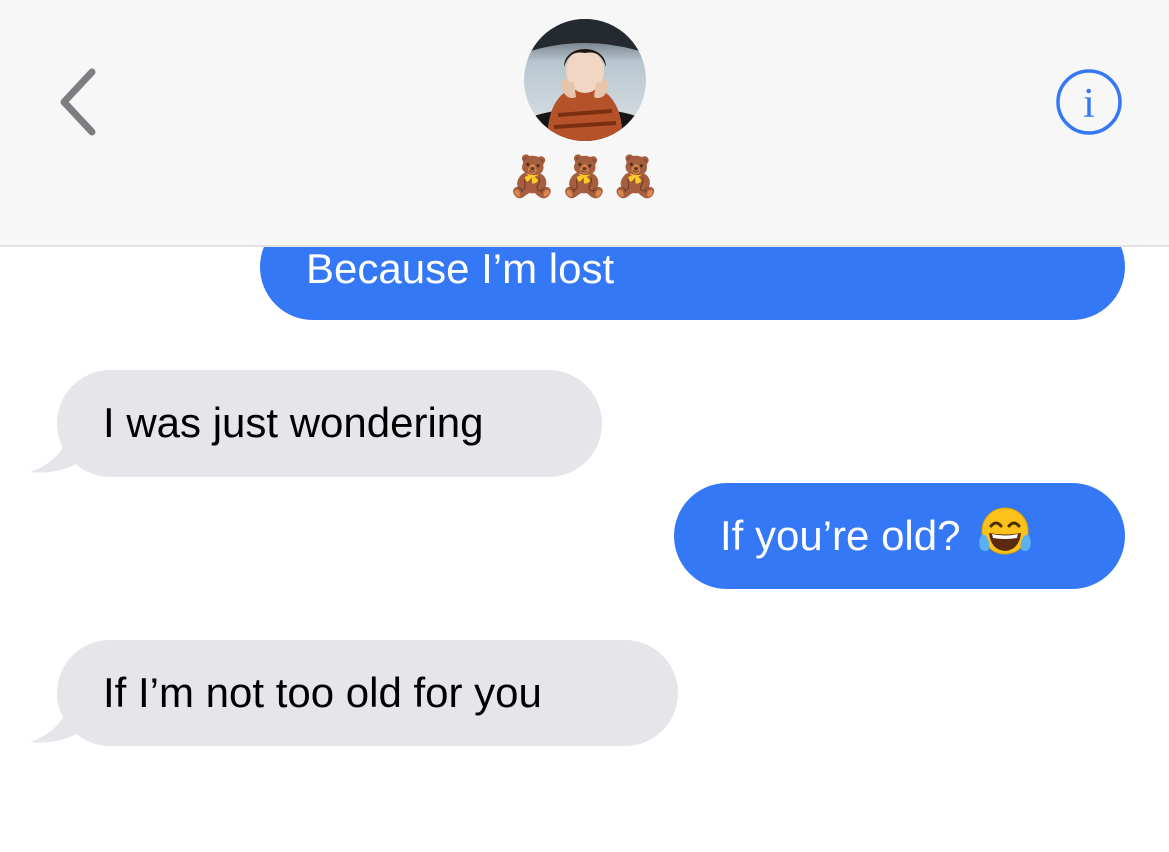 This screenshot has height=852, width=1169. What do you see at coordinates (585, 80) in the screenshot?
I see `contact-avatar` at bounding box center [585, 80].